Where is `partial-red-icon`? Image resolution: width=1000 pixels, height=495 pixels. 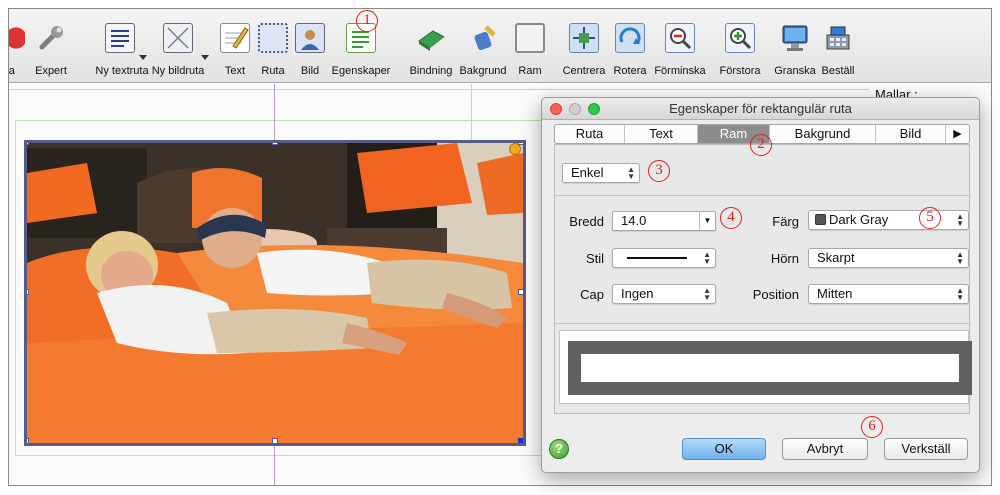
partial-red-icon is located at coordinates (17, 38).